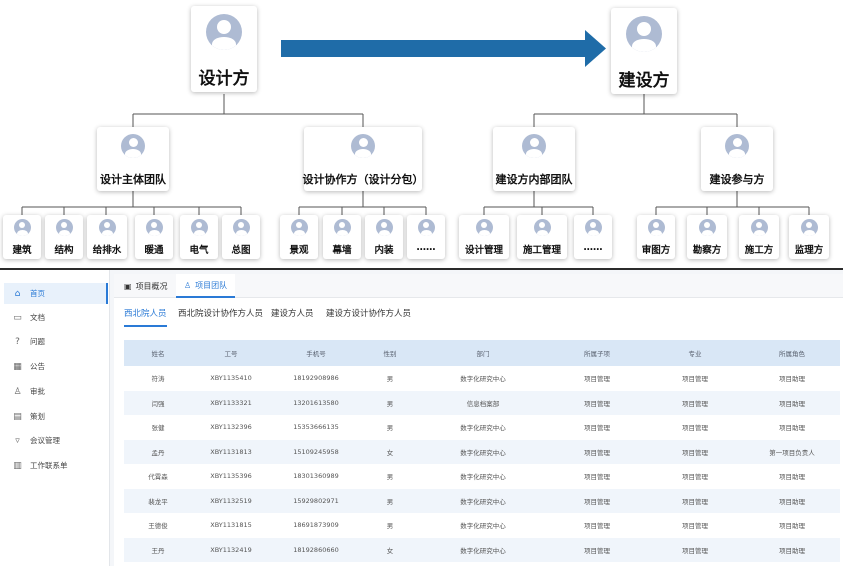  What do you see at coordinates (188, 285) in the screenshot?
I see `user-icon: ♙` at bounding box center [188, 285].